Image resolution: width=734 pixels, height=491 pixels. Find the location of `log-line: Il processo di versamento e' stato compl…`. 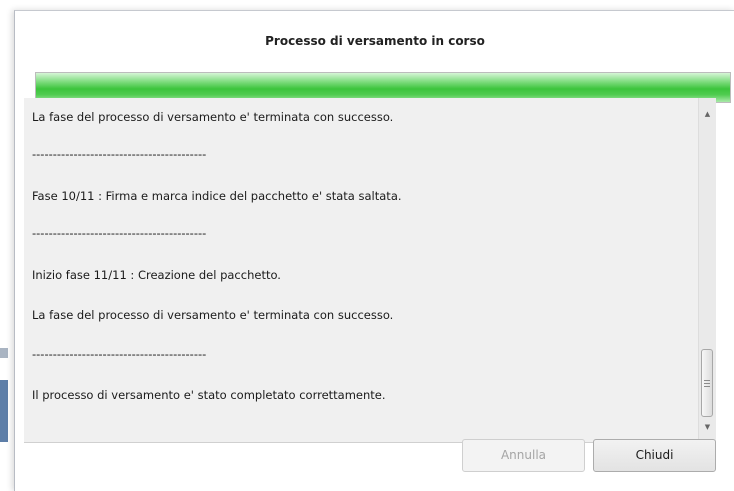

log-line: Il processo di versamento e' stato compl… is located at coordinates (209, 395).